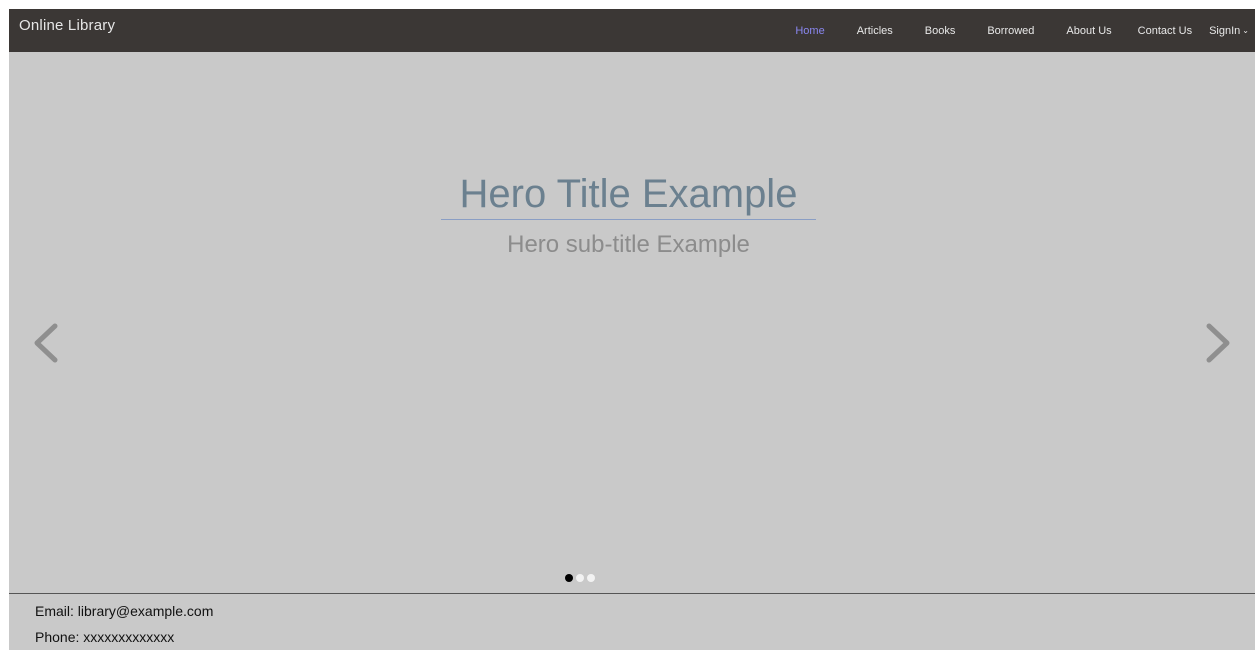  Describe the element at coordinates (67, 25) in the screenshot. I see `brand-logo-text: Online Library` at that location.